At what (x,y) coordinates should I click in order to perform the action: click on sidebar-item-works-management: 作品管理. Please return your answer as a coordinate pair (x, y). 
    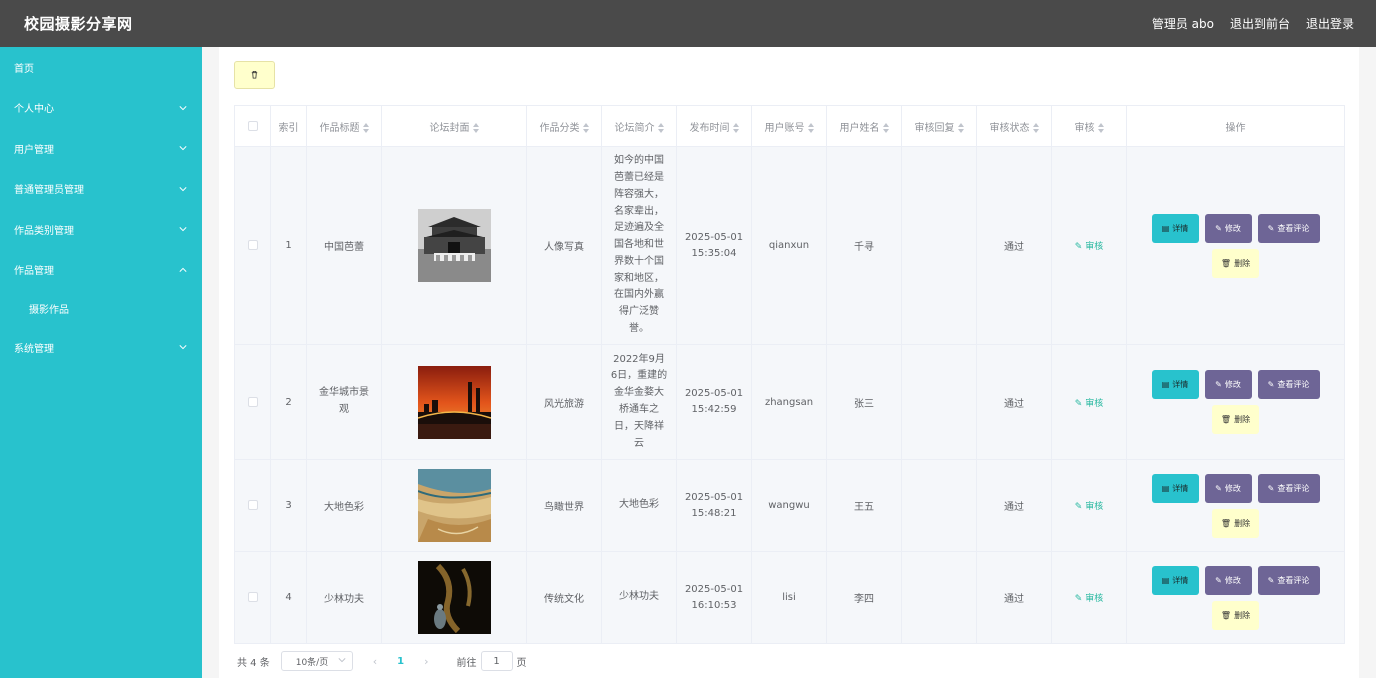
    Looking at the image, I should click on (101, 270).